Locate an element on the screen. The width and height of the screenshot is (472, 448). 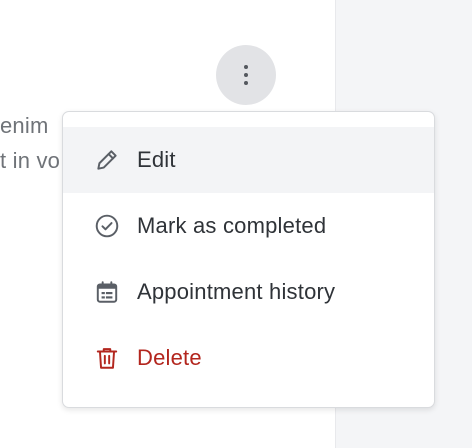
more-options-button is located at coordinates (246, 75).